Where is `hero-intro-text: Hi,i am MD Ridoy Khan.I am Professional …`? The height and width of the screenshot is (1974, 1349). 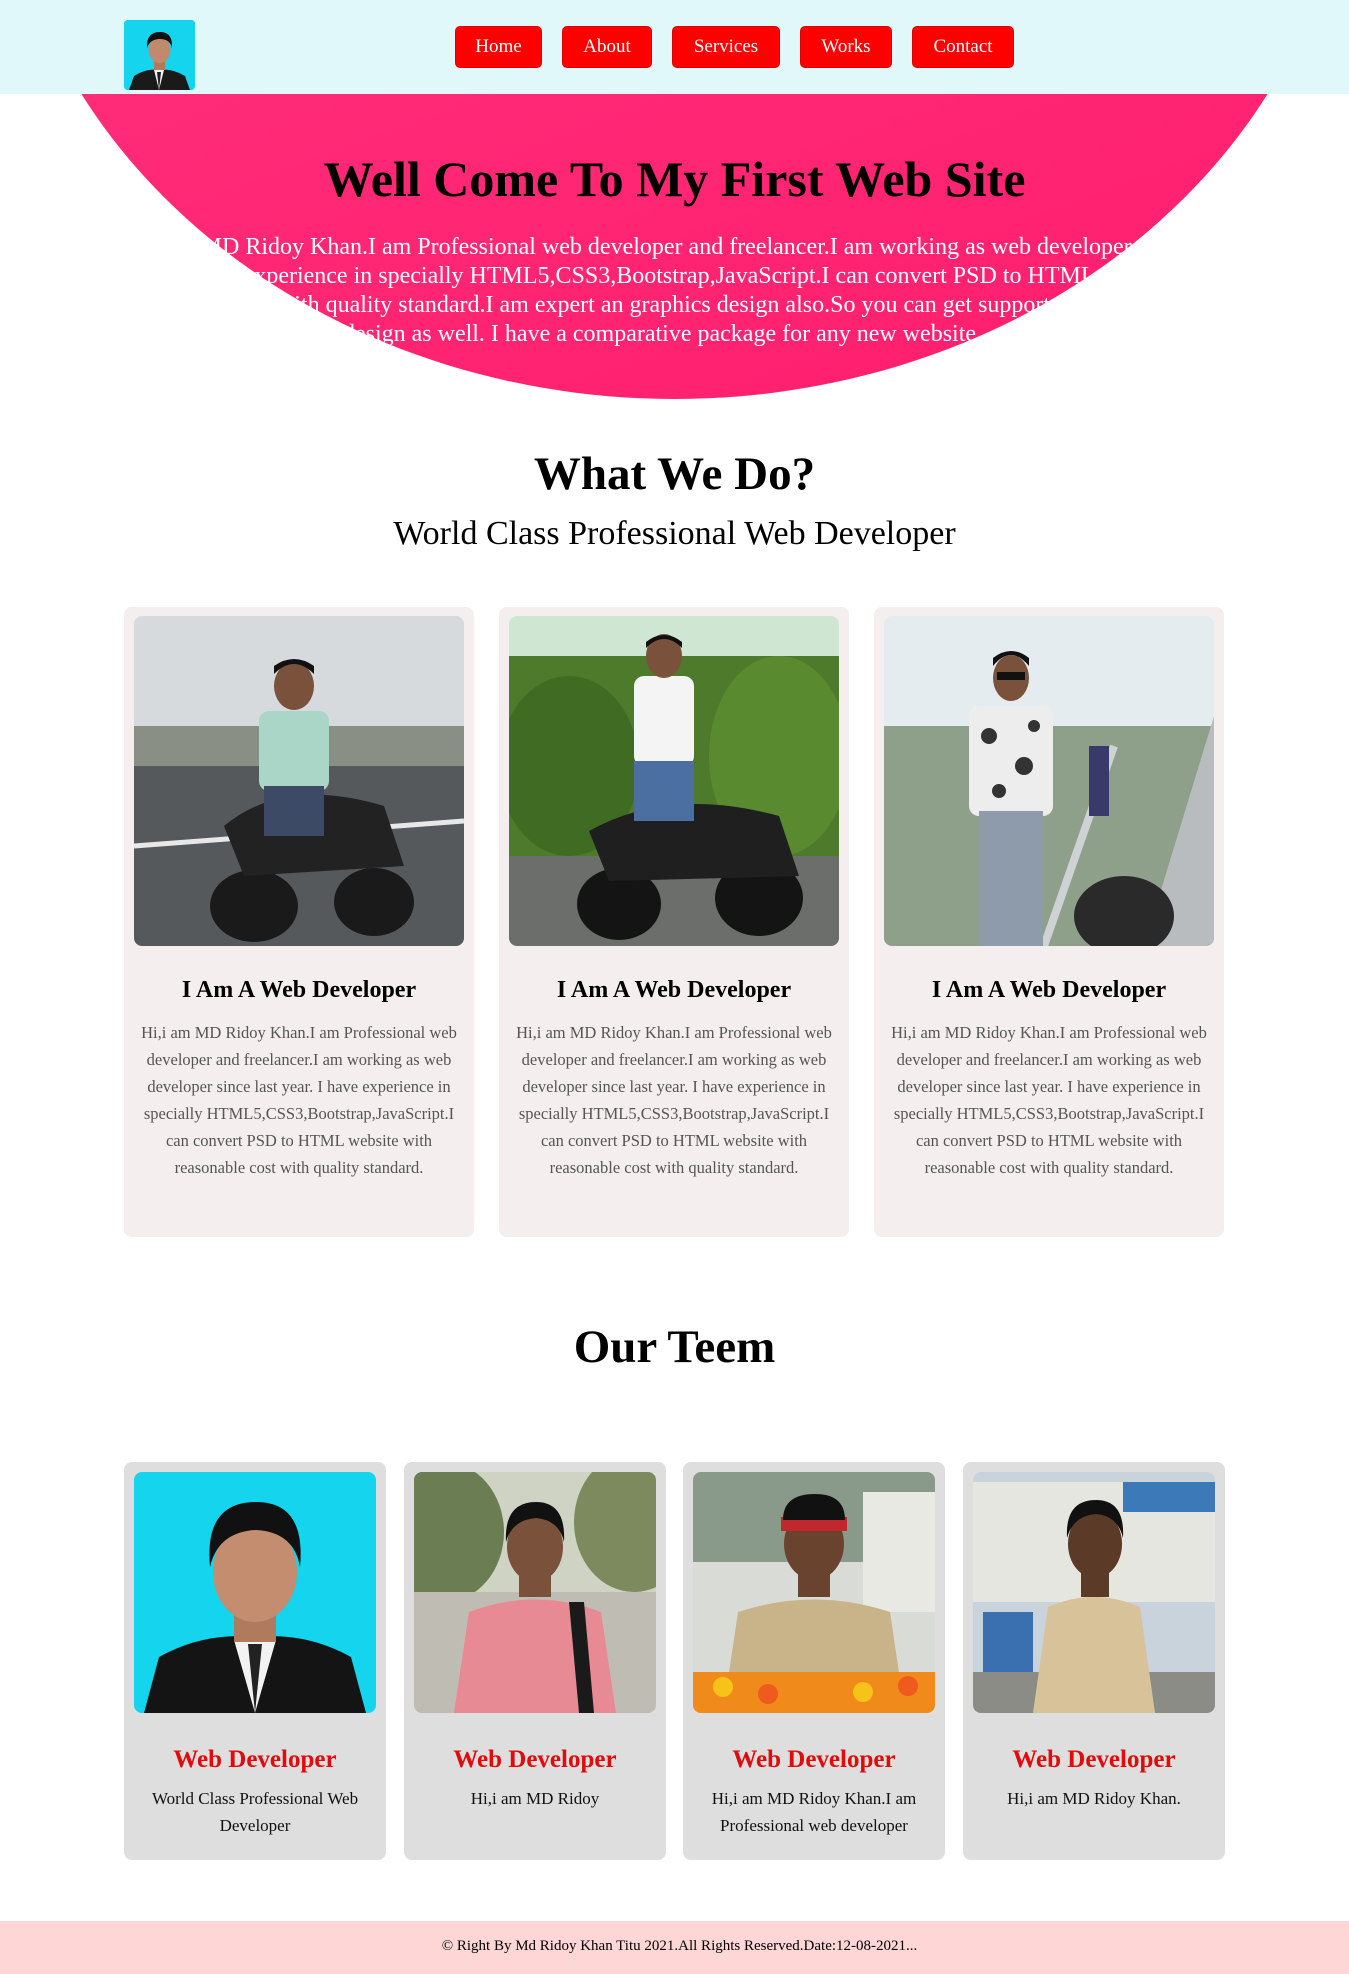 hero-intro-text: Hi,i am MD Ridoy Khan.I am Professional … is located at coordinates (674, 290).